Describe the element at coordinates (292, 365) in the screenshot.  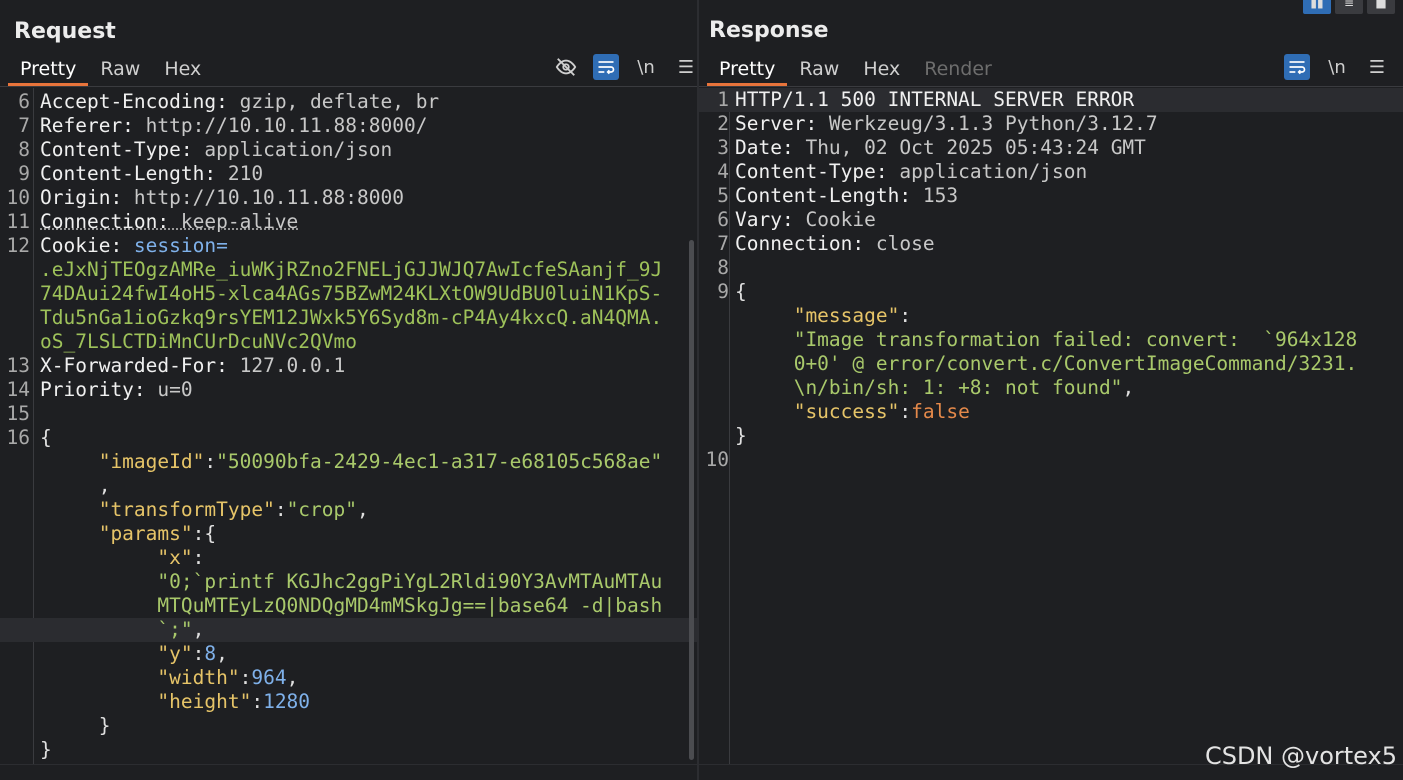
I see `code-token: 127.0.0.1` at that location.